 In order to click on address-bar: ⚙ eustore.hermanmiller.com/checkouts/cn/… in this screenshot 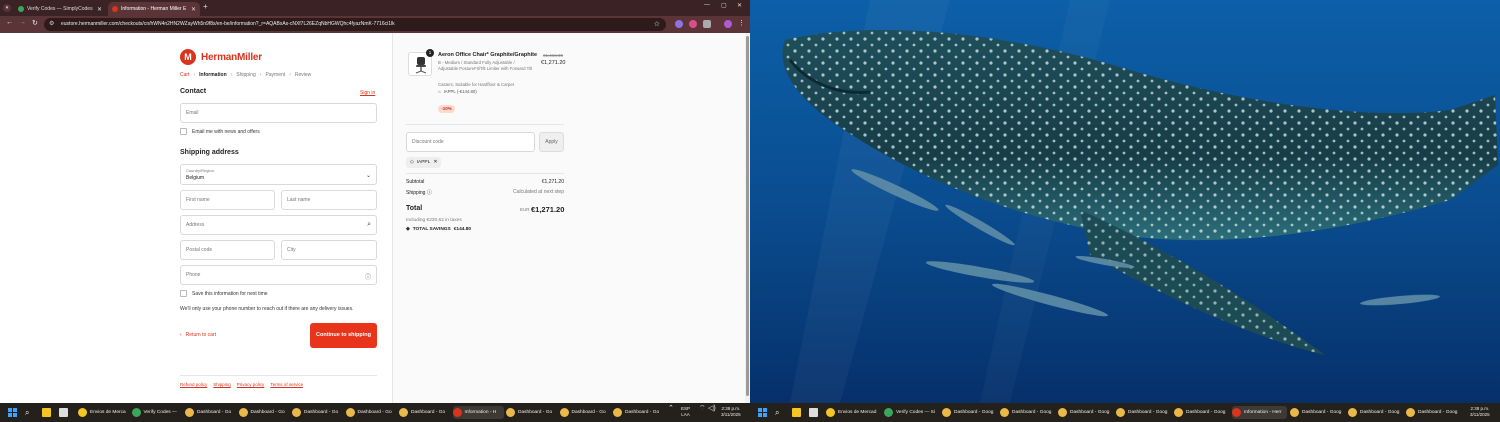, I will do `click(355, 24)`.